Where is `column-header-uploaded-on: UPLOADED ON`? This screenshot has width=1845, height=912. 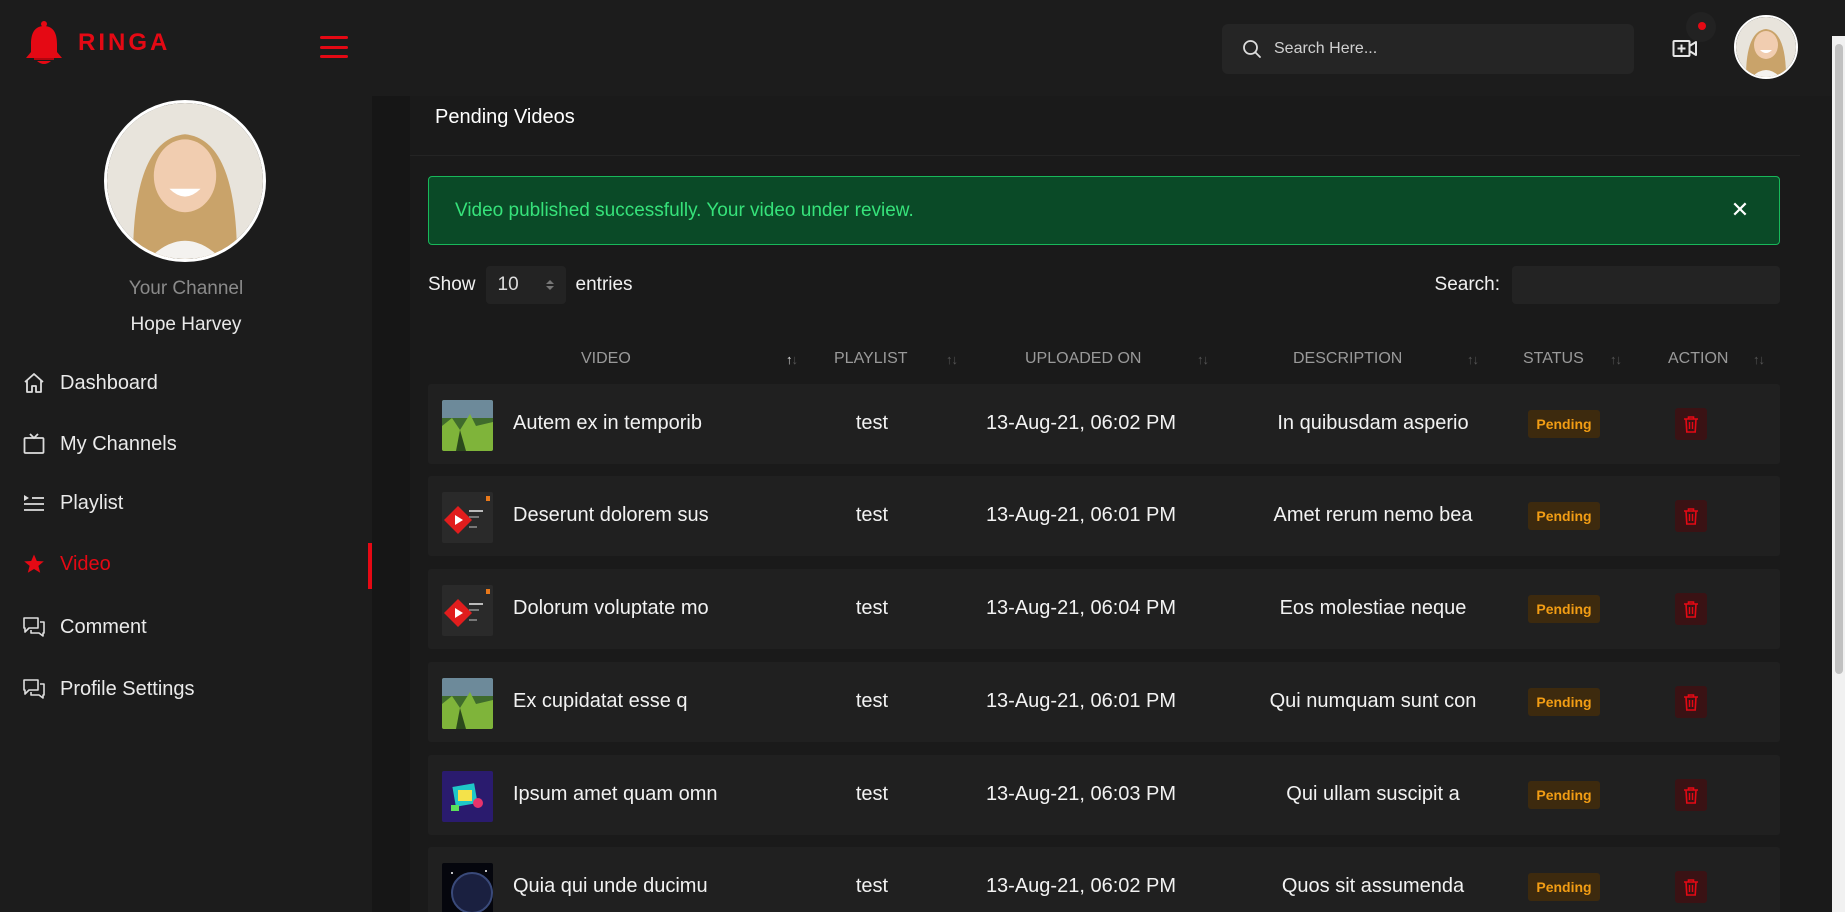
column-header-uploaded-on: UPLOADED ON is located at coordinates (1083, 359).